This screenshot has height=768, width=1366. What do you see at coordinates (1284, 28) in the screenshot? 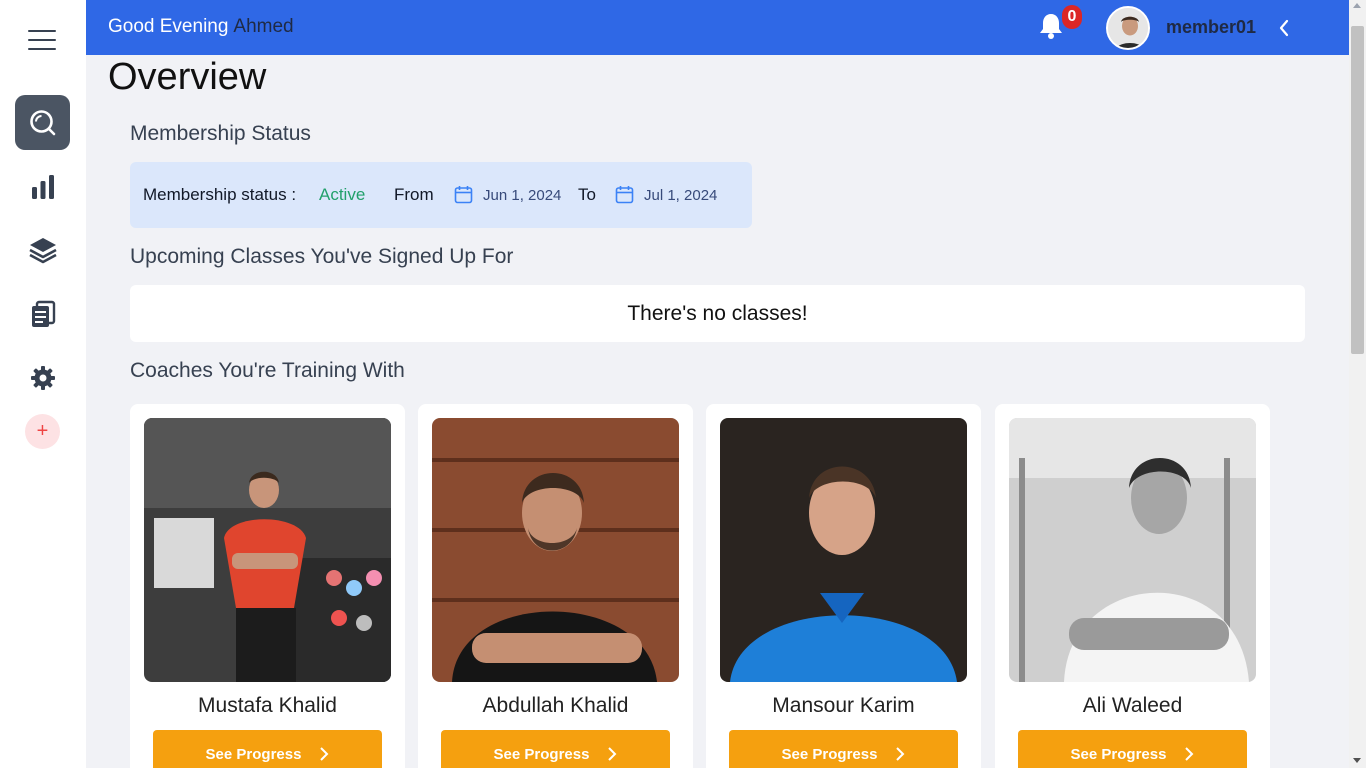
I see `chevron-left-icon` at bounding box center [1284, 28].